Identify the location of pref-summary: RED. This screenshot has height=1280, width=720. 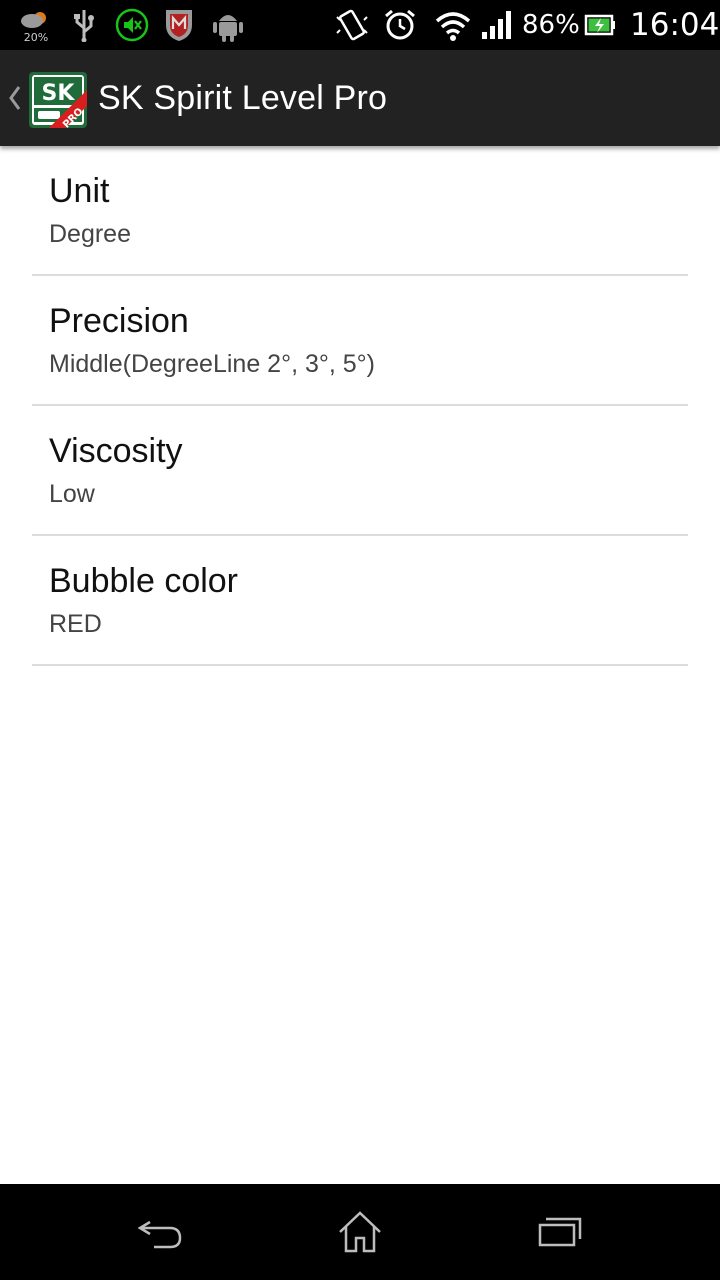
(75, 624).